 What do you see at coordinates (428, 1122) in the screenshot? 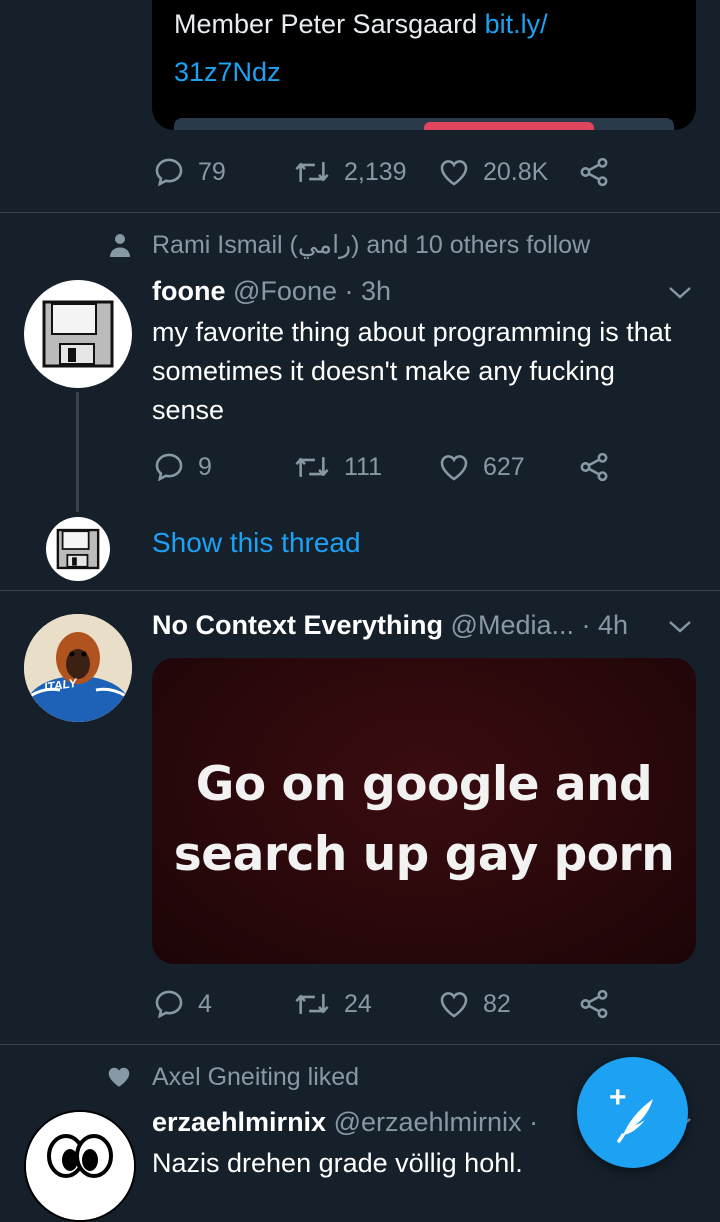
I see `handle: @erzaehlmirnix` at bounding box center [428, 1122].